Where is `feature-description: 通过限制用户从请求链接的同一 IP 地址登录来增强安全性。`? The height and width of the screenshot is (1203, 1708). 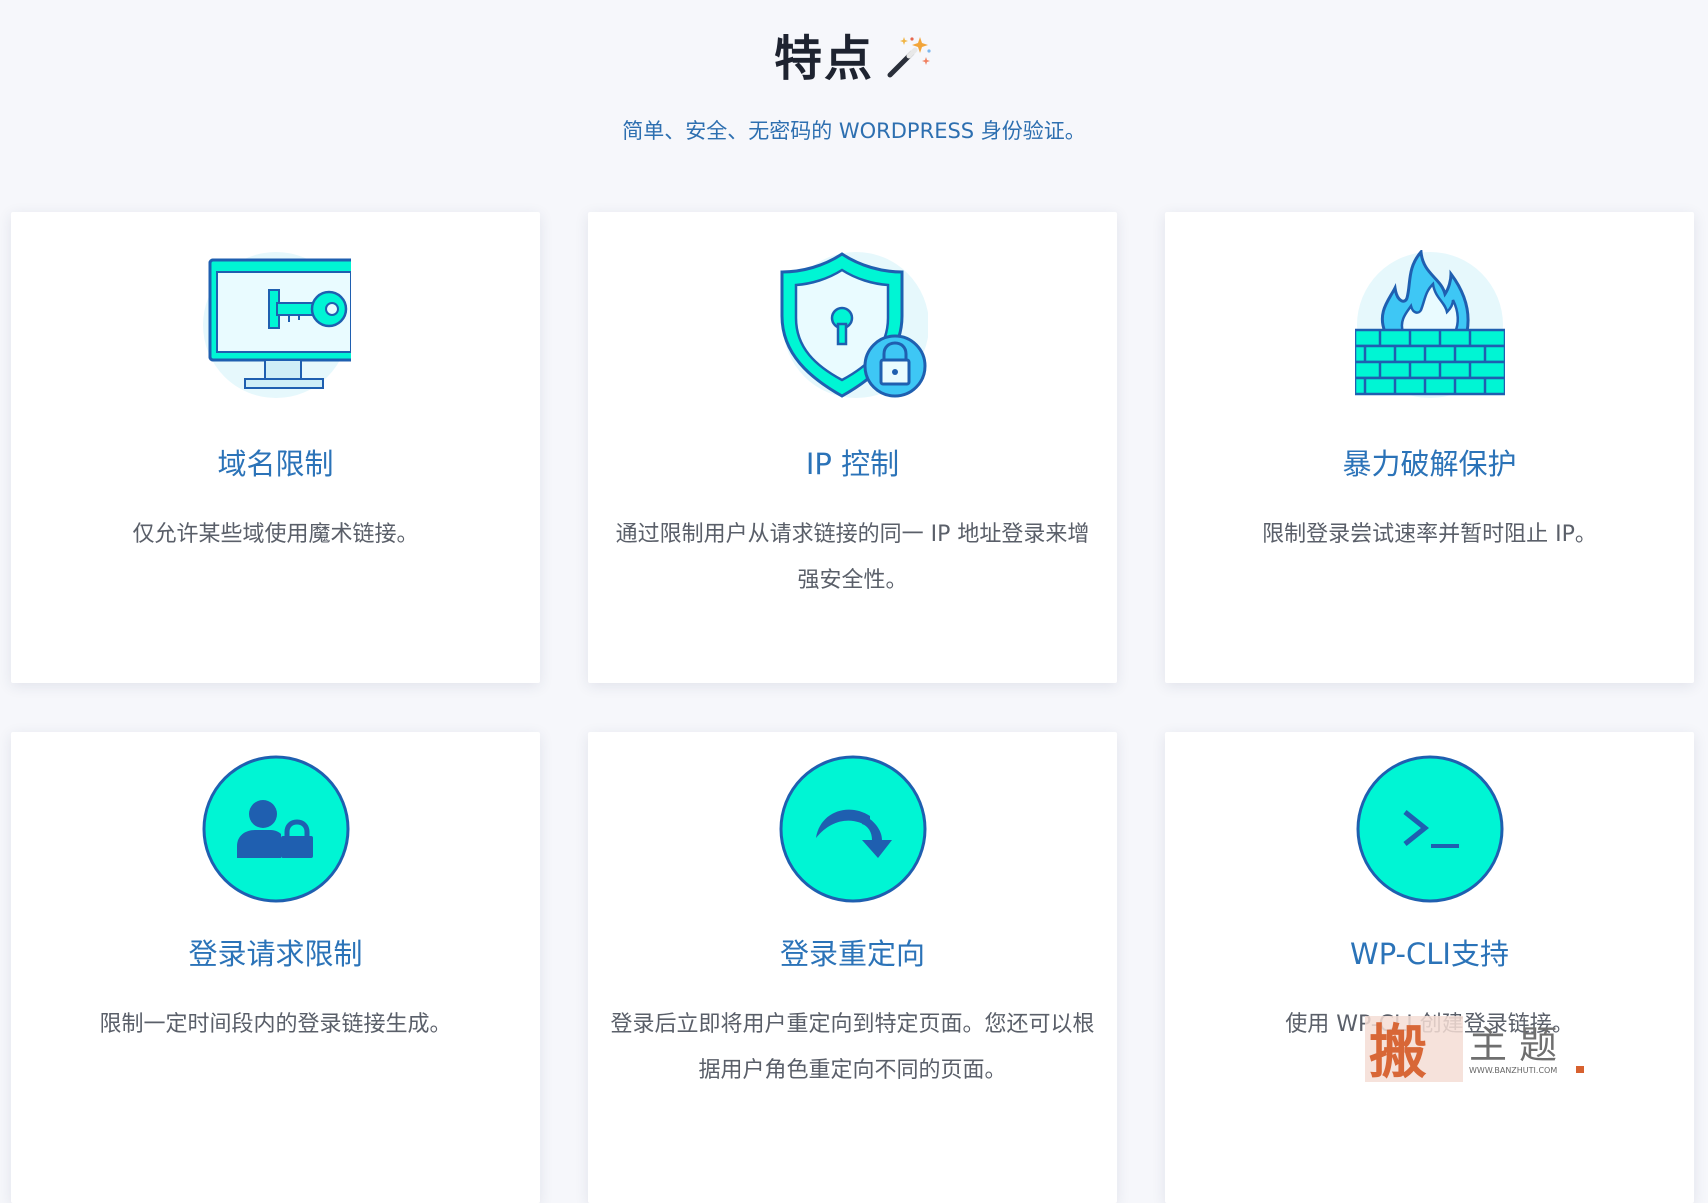
feature-description: 通过限制用户从请求链接的同一 IP 地址登录来增强安全性。 is located at coordinates (852, 557).